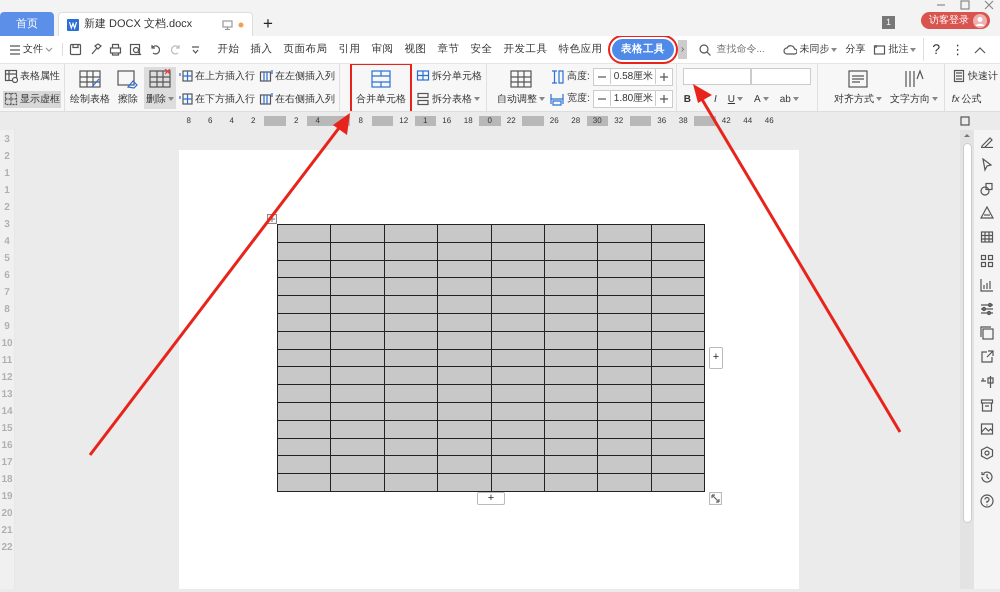 This screenshot has height=592, width=1000. I want to click on help-button: ?, so click(932, 49).